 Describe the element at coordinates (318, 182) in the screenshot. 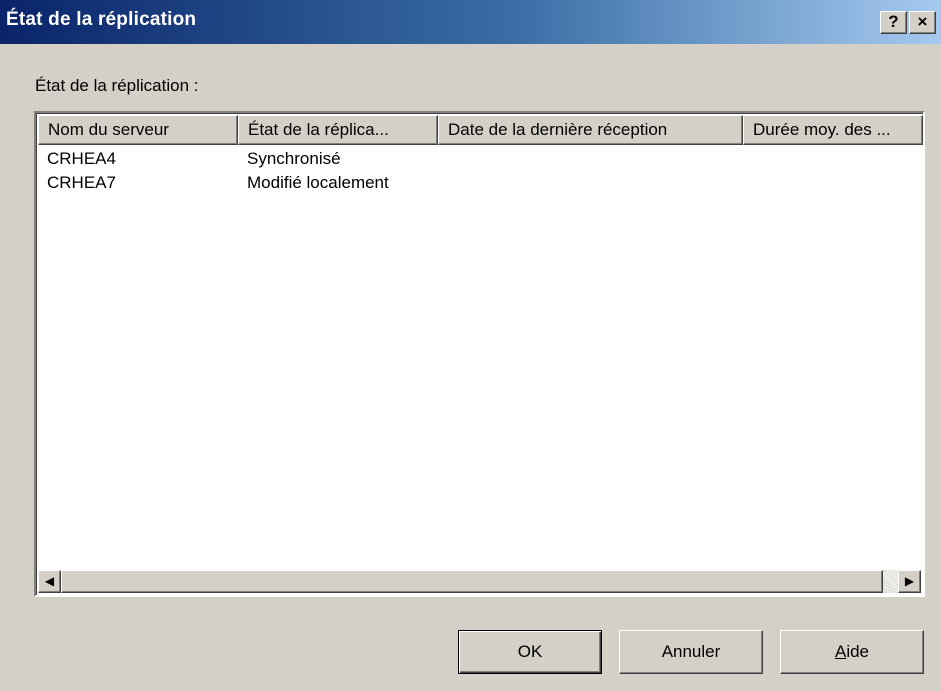

I see `replication-status-cell: Modifié localement` at that location.